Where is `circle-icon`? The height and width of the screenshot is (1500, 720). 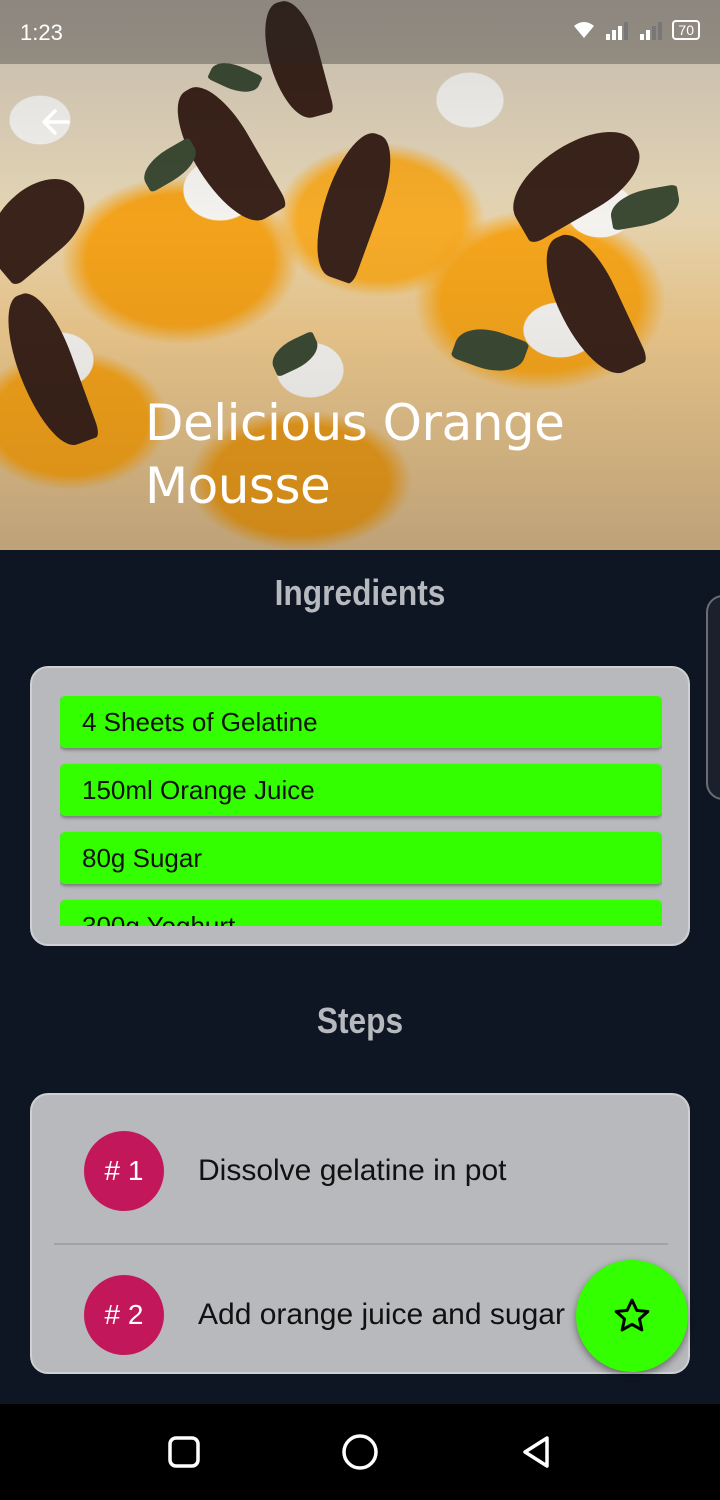
circle-icon is located at coordinates (360, 1452).